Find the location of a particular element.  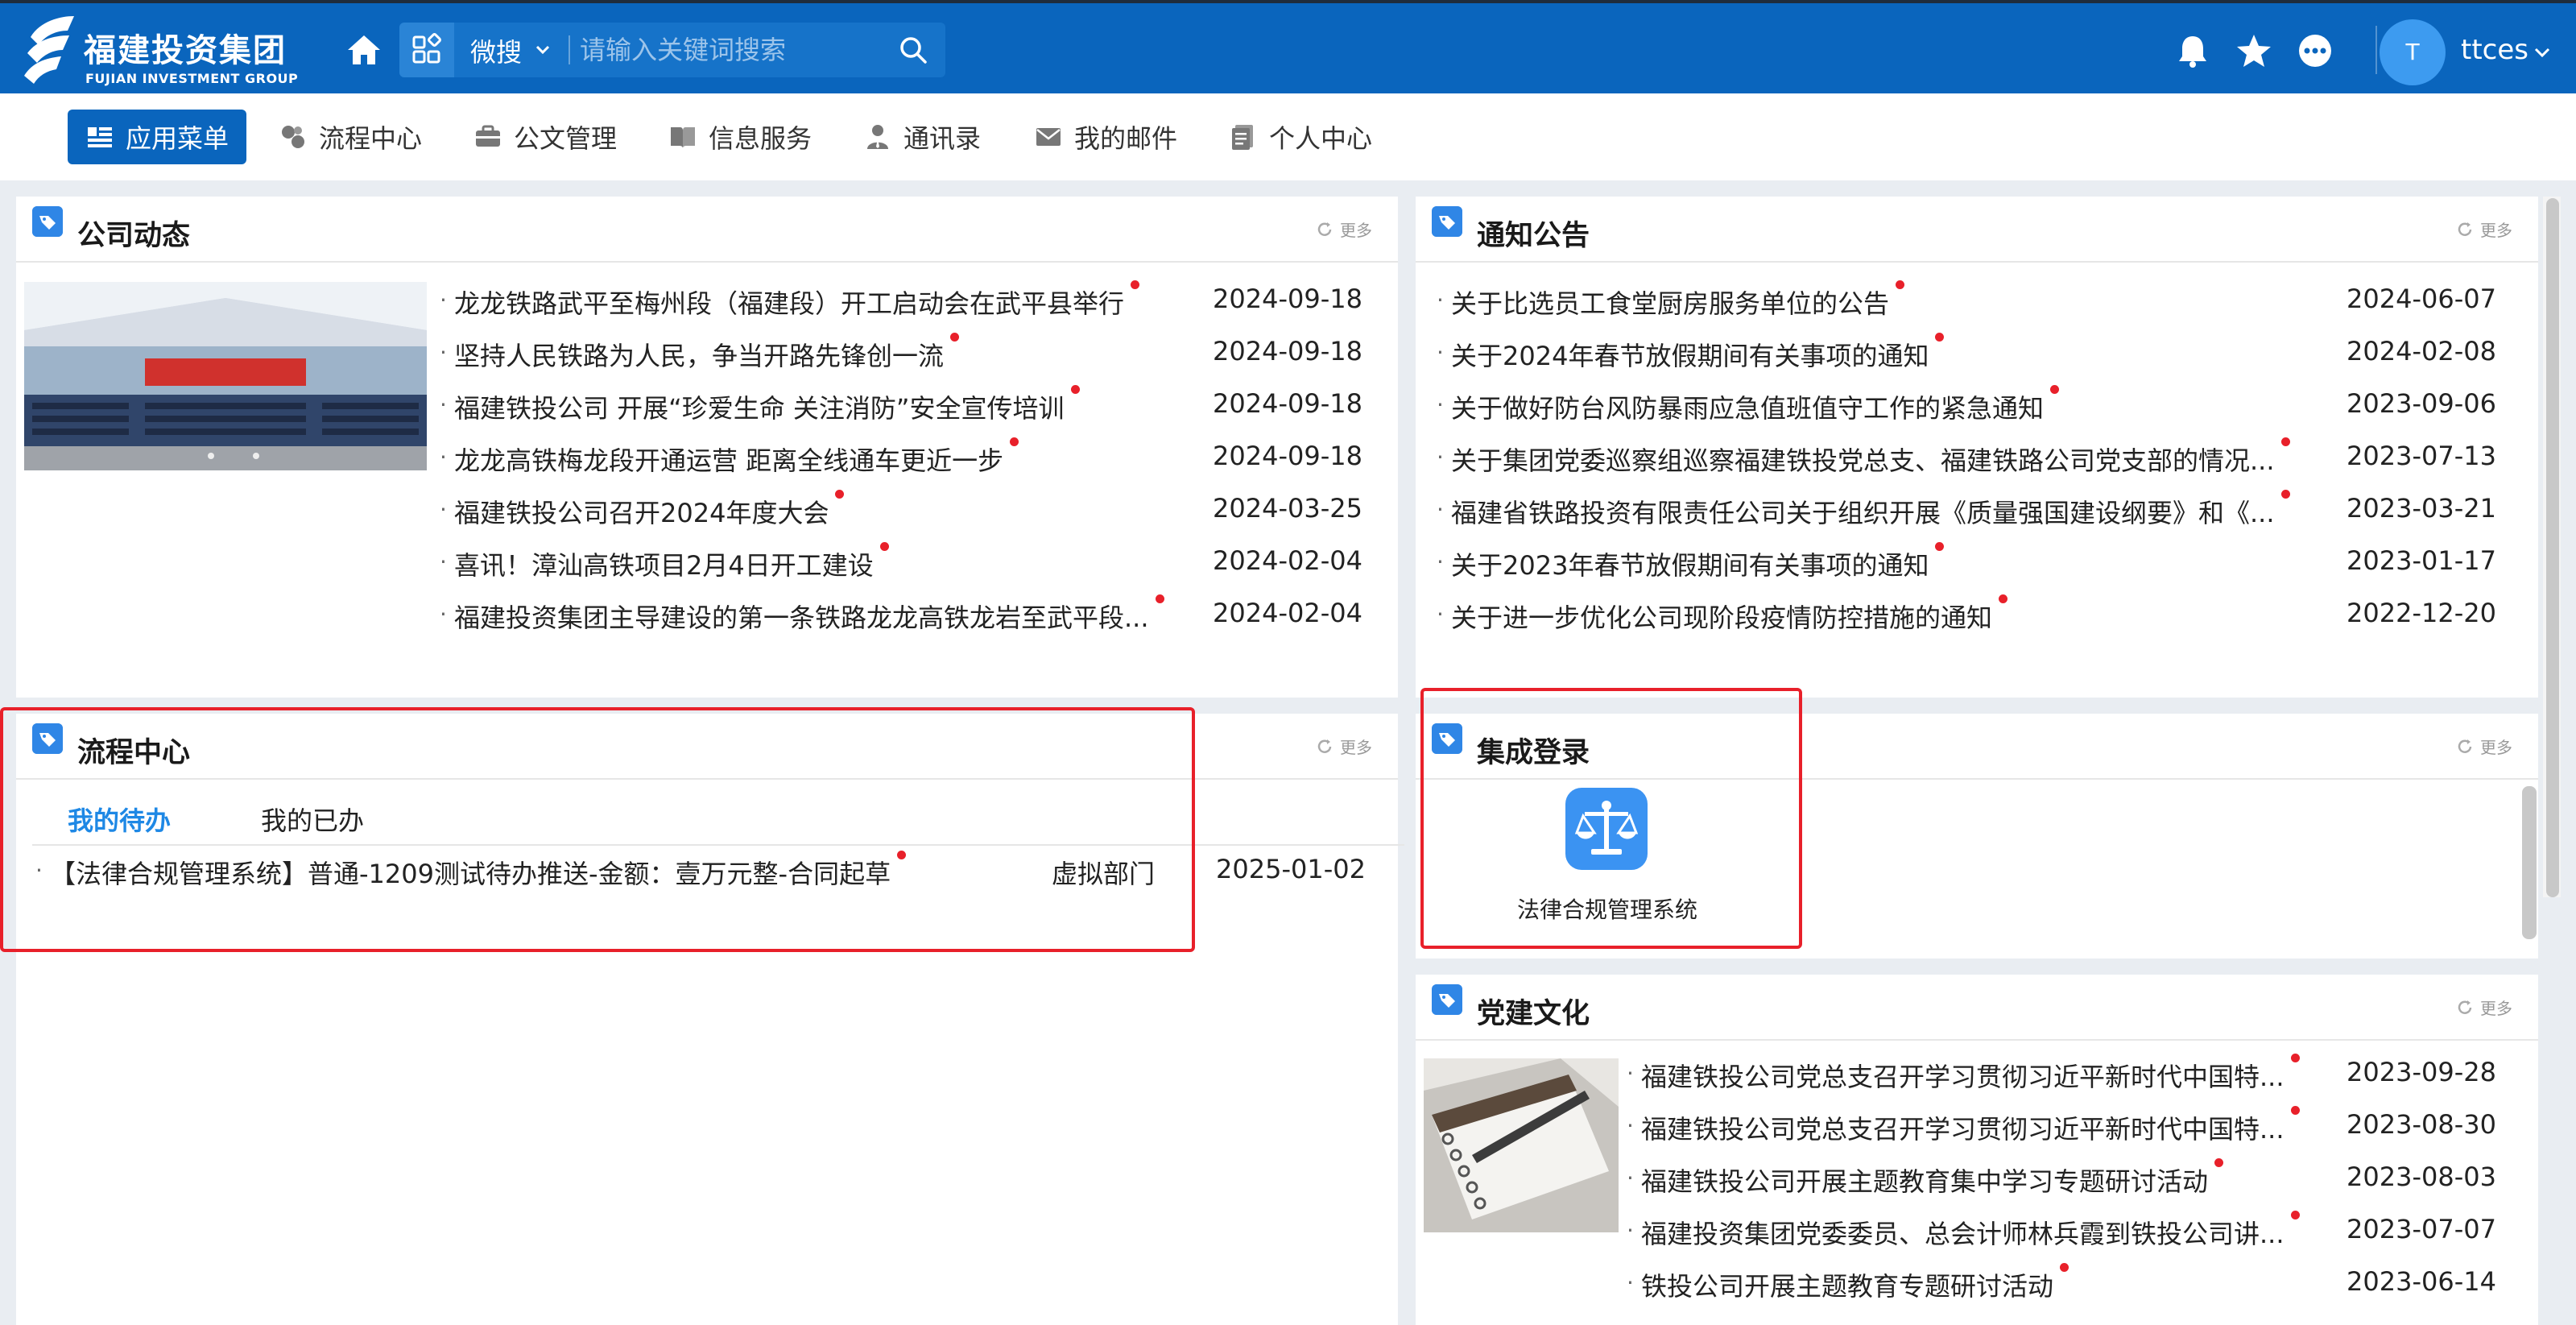

star-icon is located at coordinates (2253, 50).